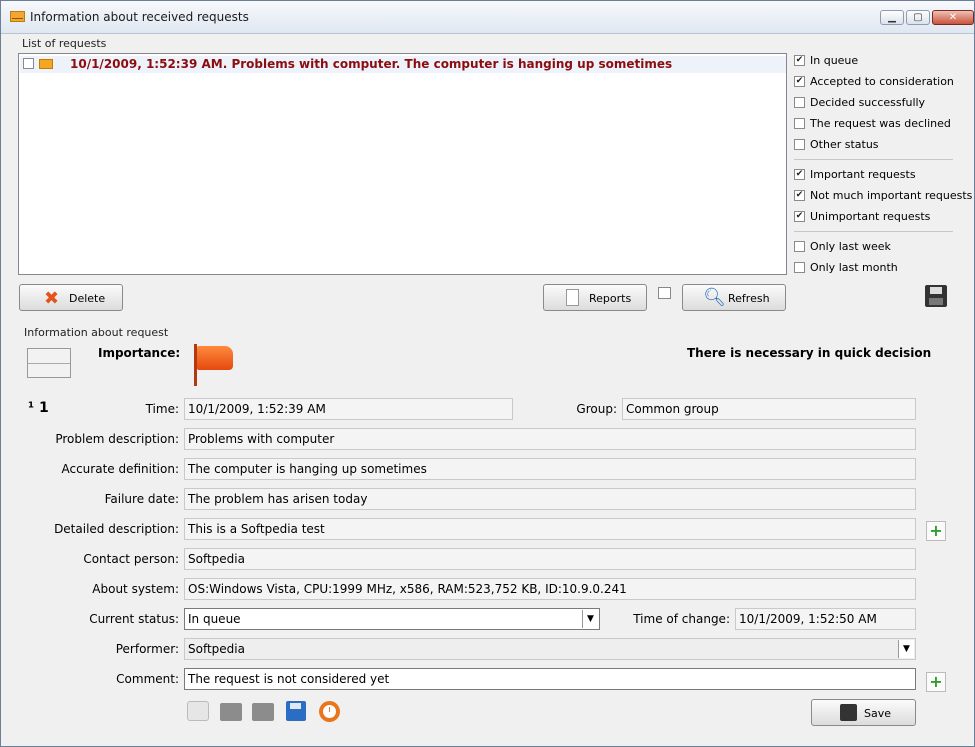 Image resolution: width=975 pixels, height=747 pixels. What do you see at coordinates (135, 589) in the screenshot?
I see `system-label: About system:` at bounding box center [135, 589].